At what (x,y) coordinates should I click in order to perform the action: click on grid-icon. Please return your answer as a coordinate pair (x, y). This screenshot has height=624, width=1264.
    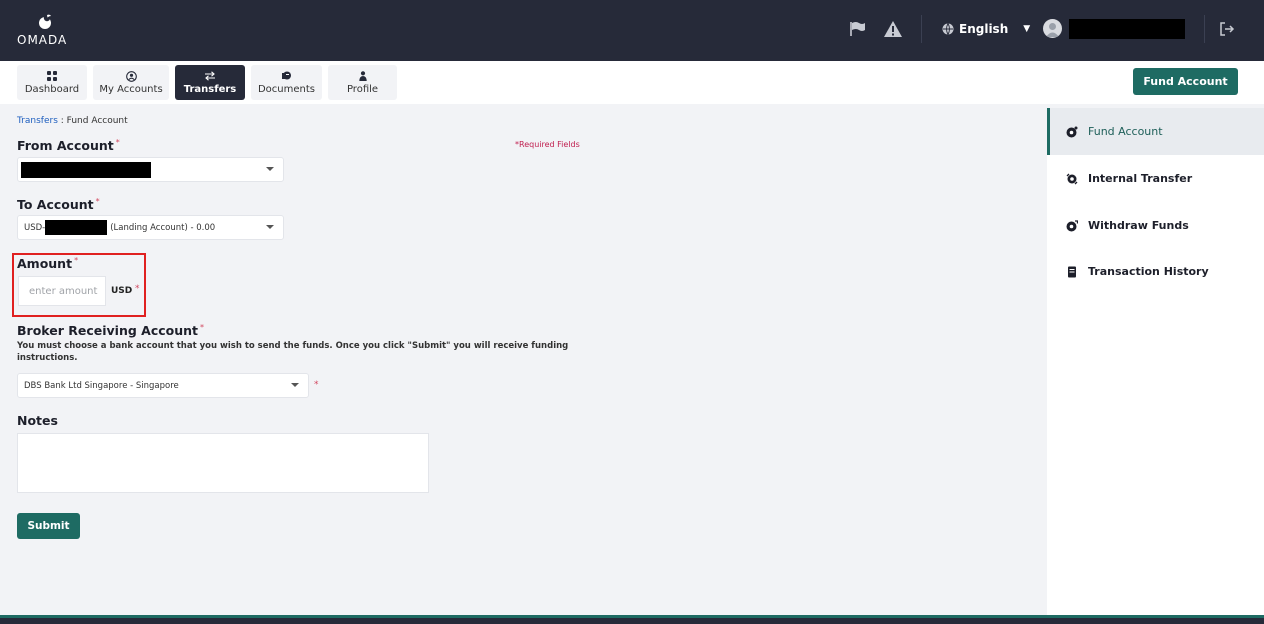
    Looking at the image, I should click on (52, 76).